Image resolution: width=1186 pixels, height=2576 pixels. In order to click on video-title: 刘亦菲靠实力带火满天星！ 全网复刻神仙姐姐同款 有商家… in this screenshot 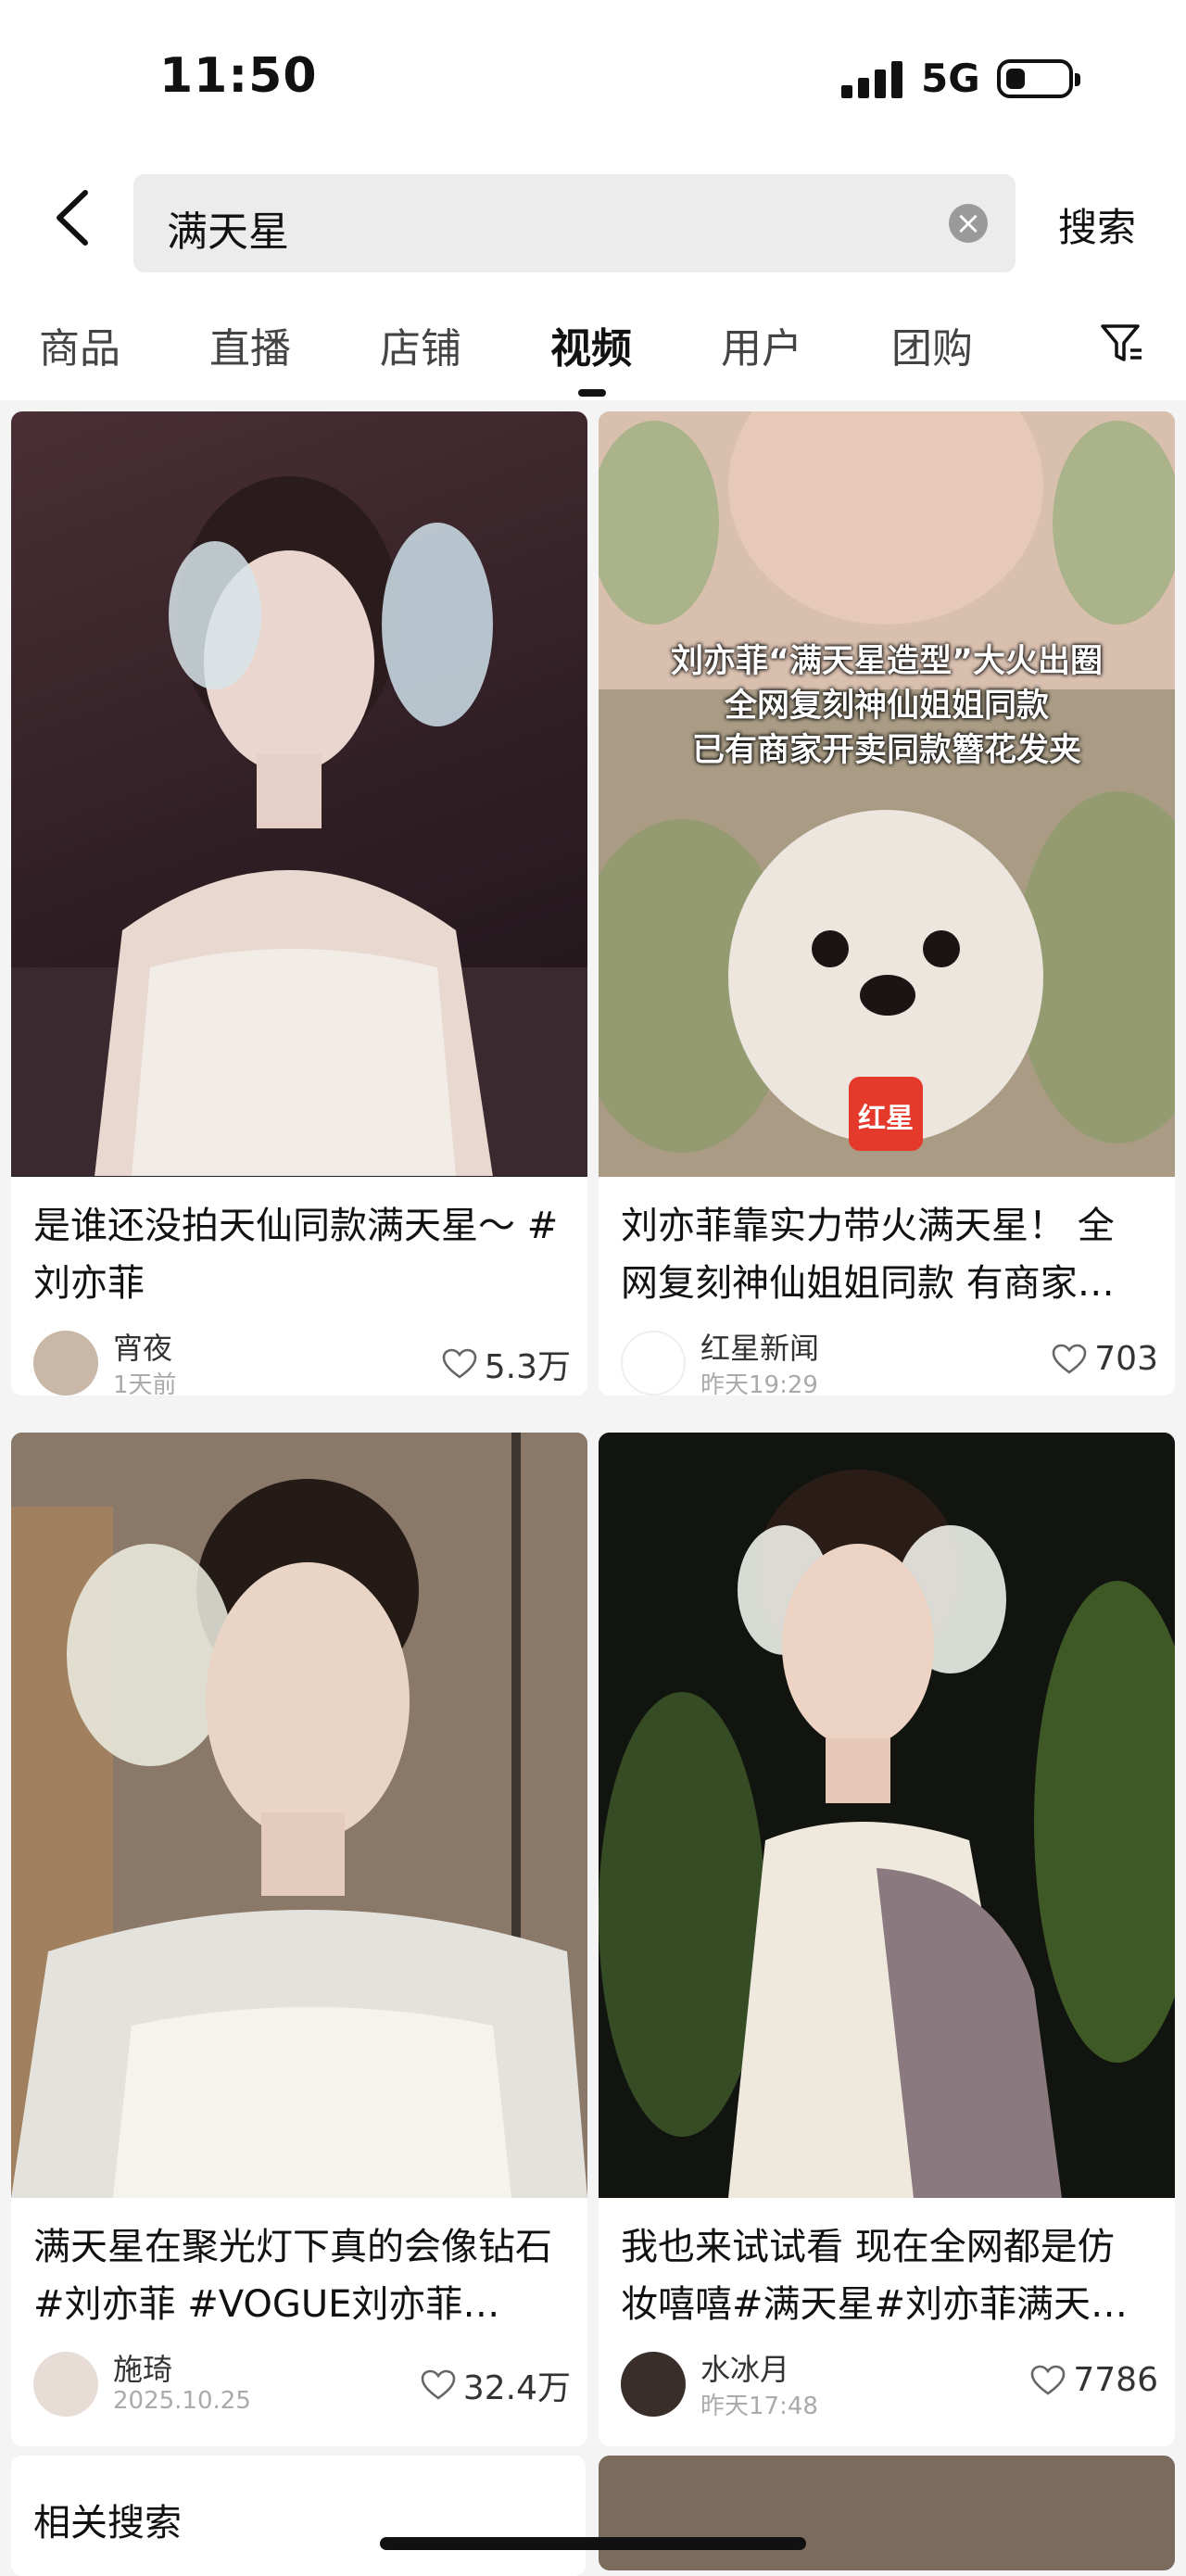, I will do `click(885, 1254)`.